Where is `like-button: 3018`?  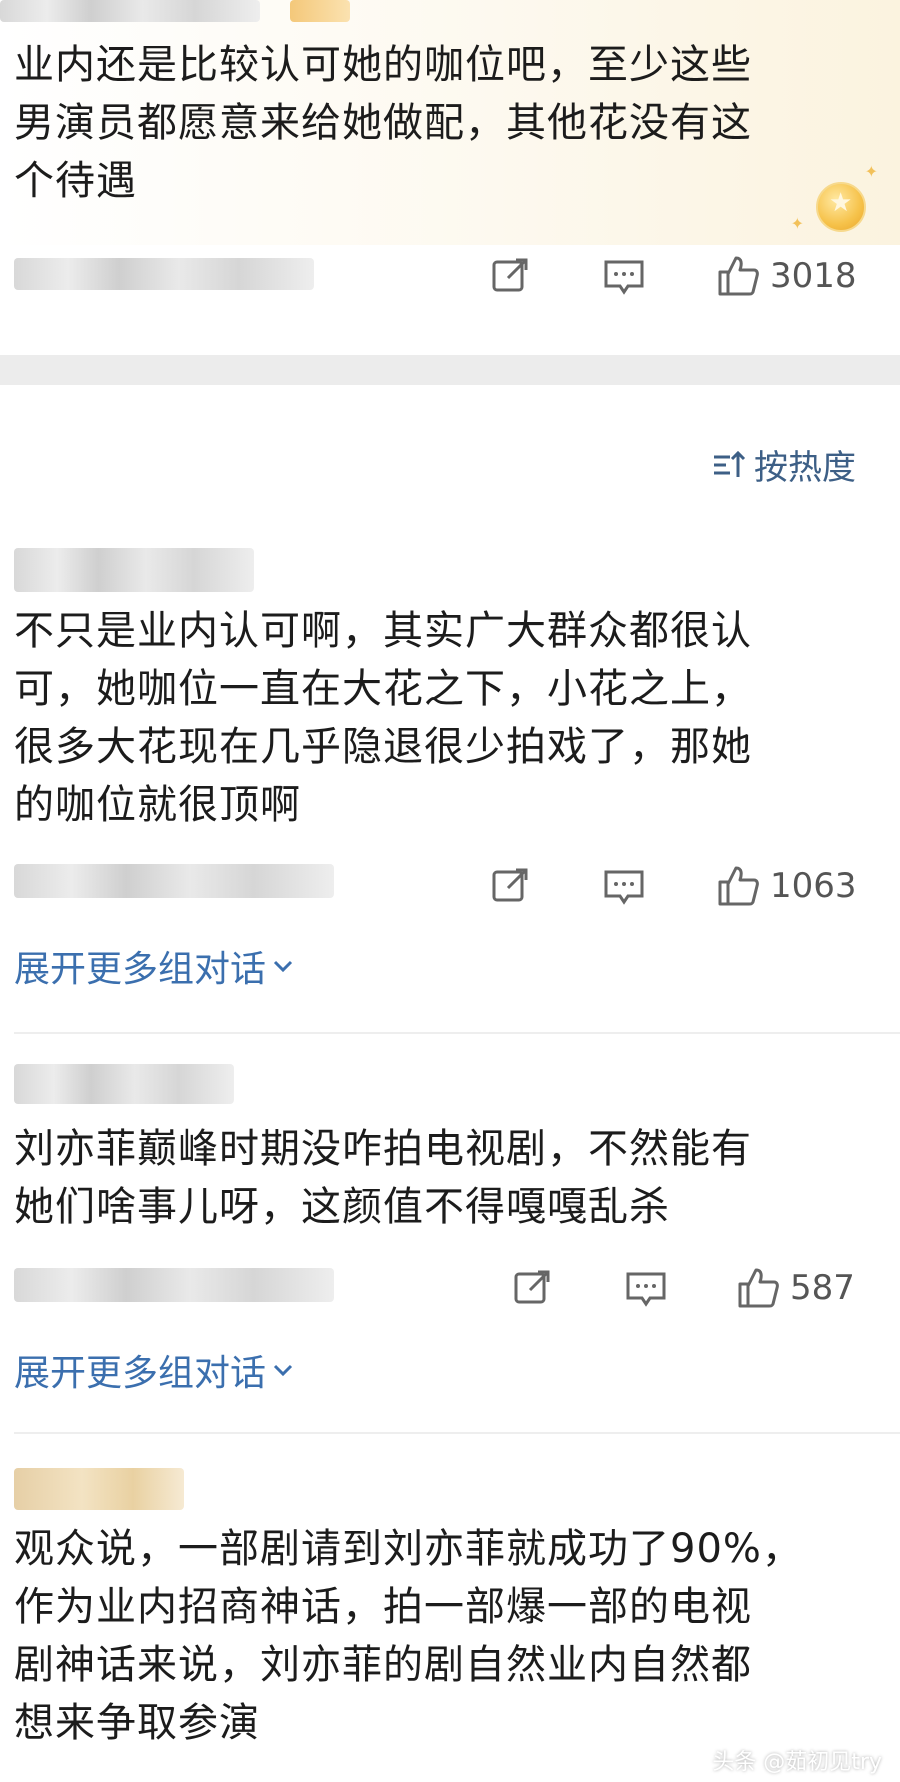
like-button: 3018 is located at coordinates (786, 276).